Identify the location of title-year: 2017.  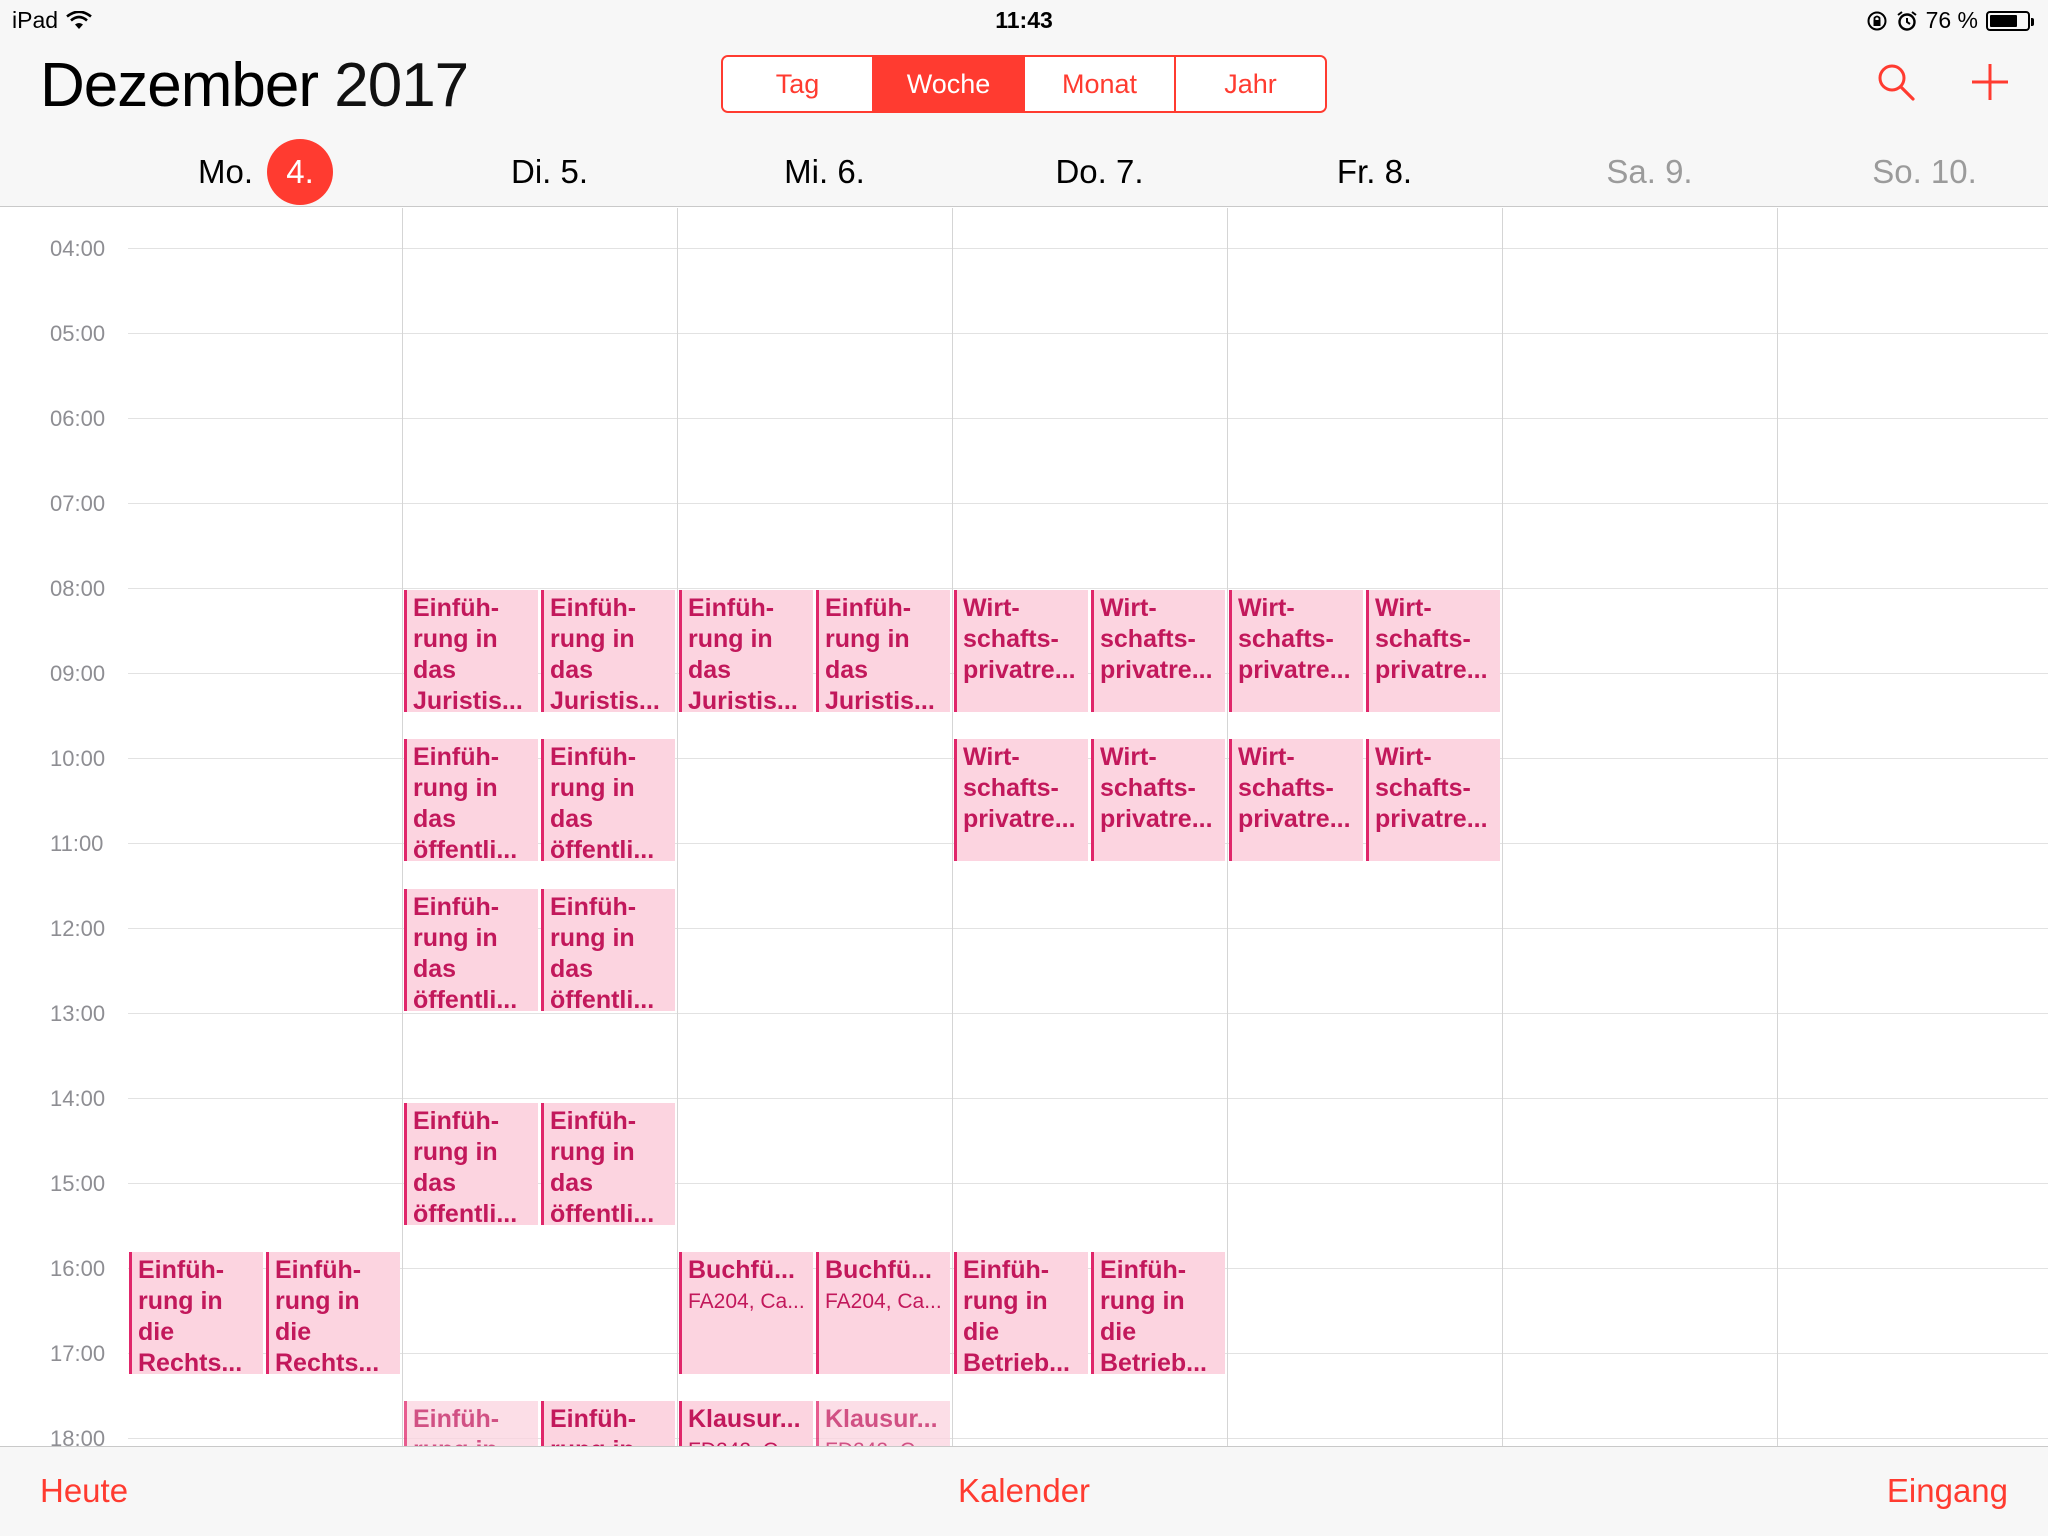
(401, 85).